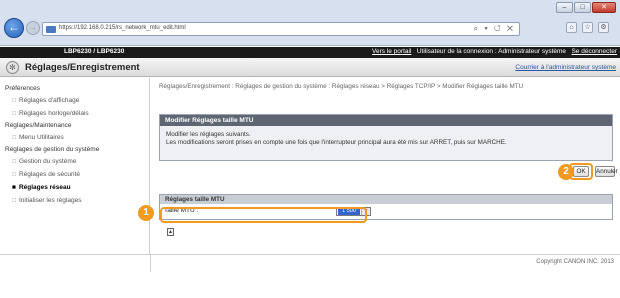 Image resolution: width=620 pixels, height=298 pixels. I want to click on maximize-button: □, so click(582, 7).